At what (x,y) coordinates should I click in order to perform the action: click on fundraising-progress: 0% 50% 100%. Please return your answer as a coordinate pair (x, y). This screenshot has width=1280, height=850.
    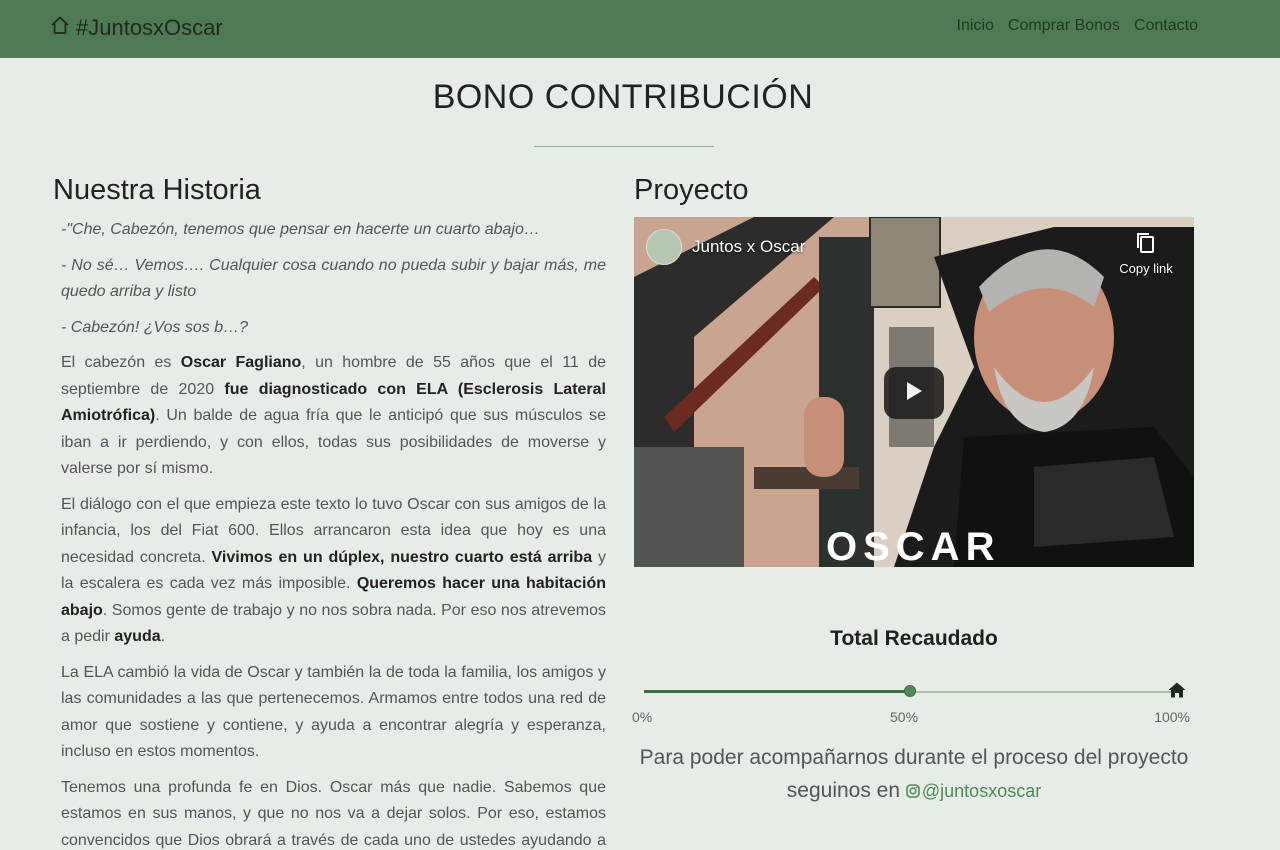
    Looking at the image, I should click on (911, 700).